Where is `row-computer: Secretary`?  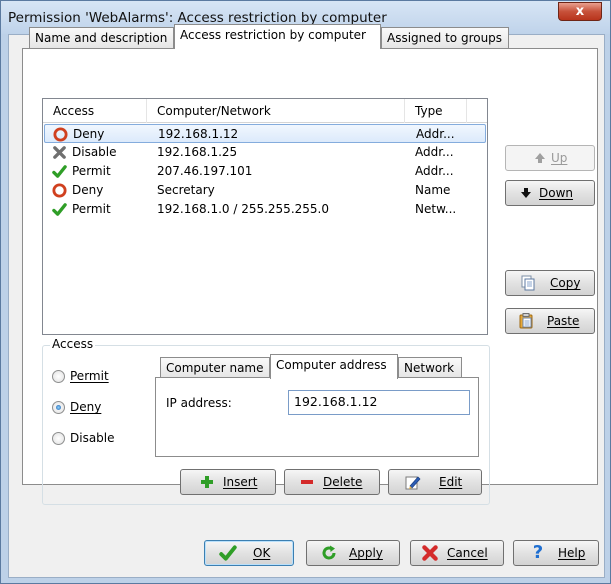 row-computer: Secretary is located at coordinates (186, 190).